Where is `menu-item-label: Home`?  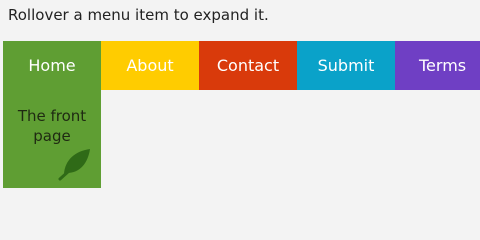 menu-item-label: Home is located at coordinates (52, 65).